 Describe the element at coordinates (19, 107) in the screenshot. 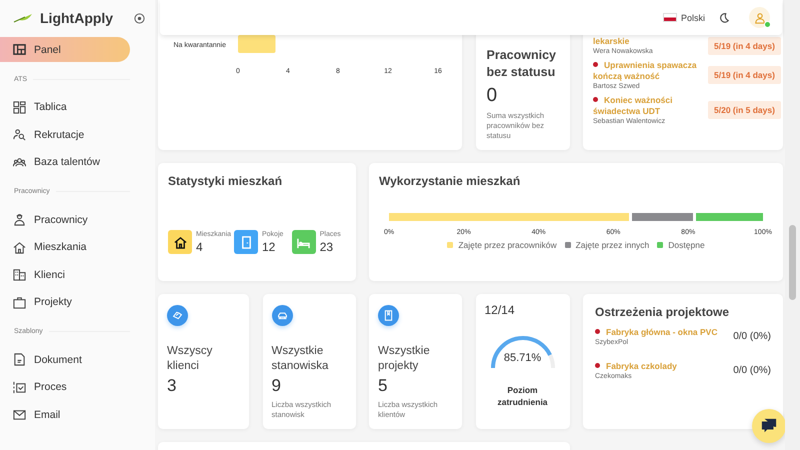

I see `grid-icon` at that location.